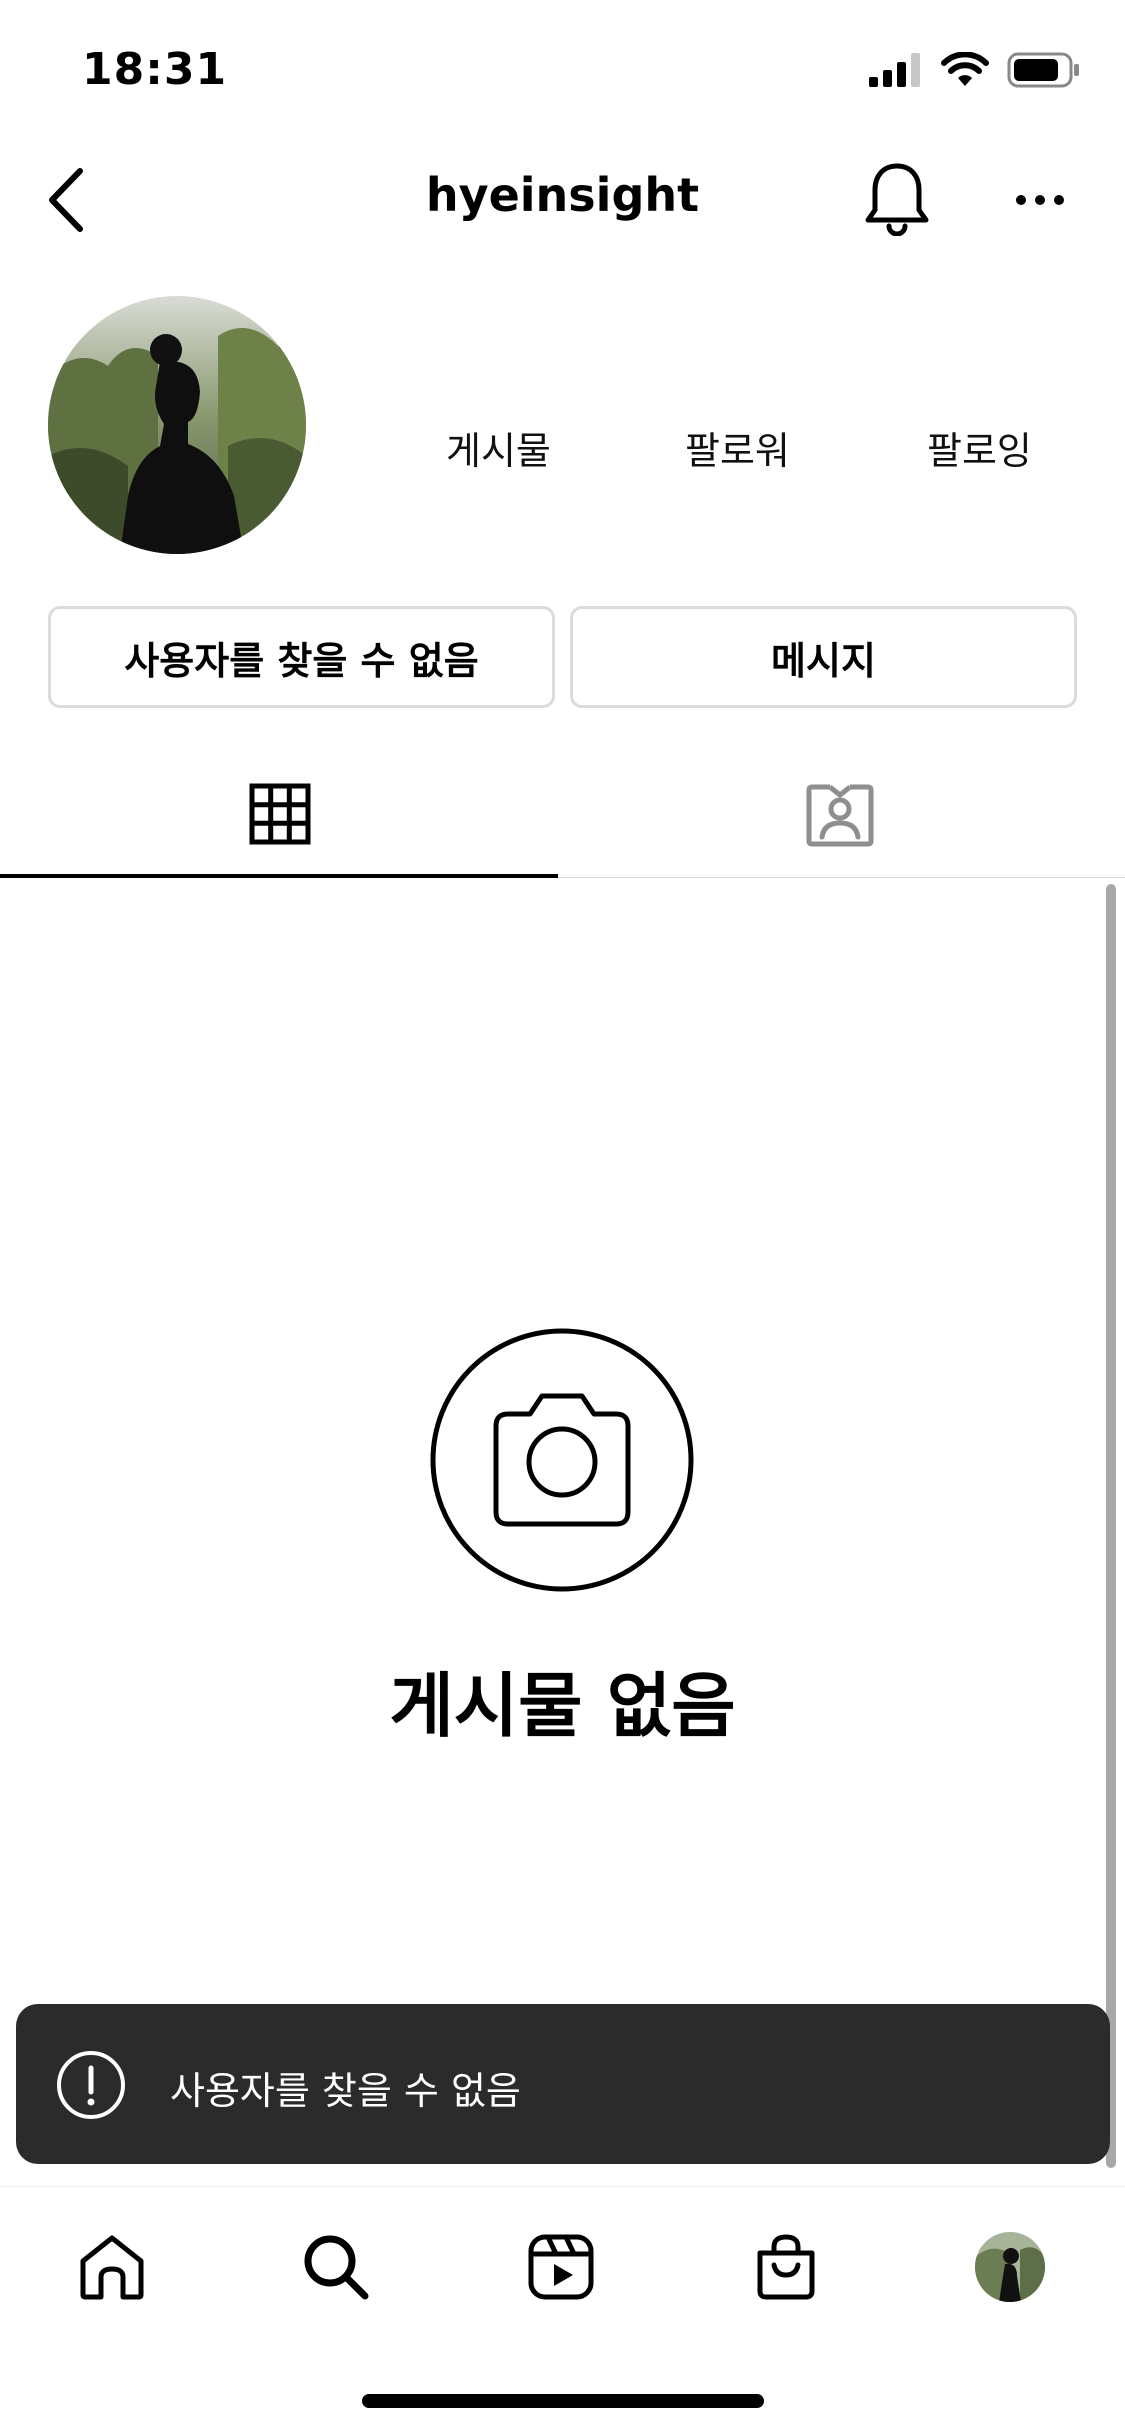 The image size is (1125, 2436). What do you see at coordinates (823, 657) in the screenshot?
I see `message-button: 메시지` at bounding box center [823, 657].